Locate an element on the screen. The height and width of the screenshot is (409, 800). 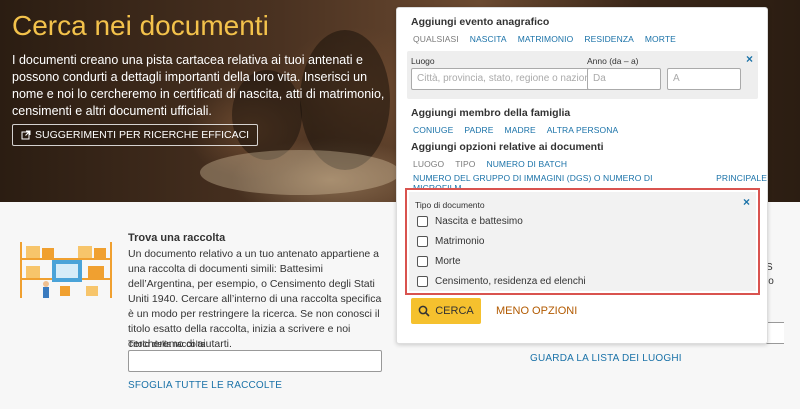
family-member-options: CONIUGE PADRE MADRE ALTRA PERSONA is located at coordinates (515, 130).